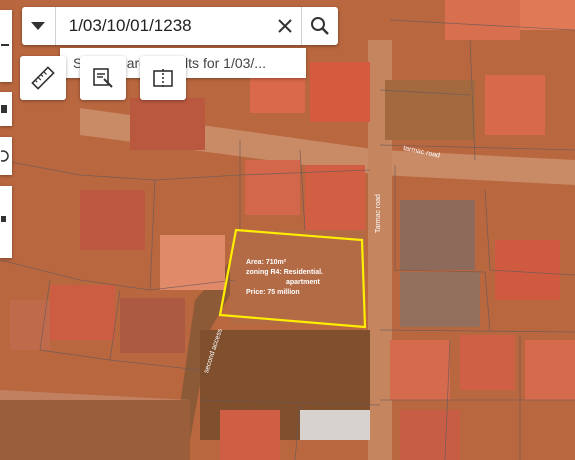 This screenshot has height=460, width=575. I want to click on parcel-price-label: Price: 75 million, so click(273, 292).